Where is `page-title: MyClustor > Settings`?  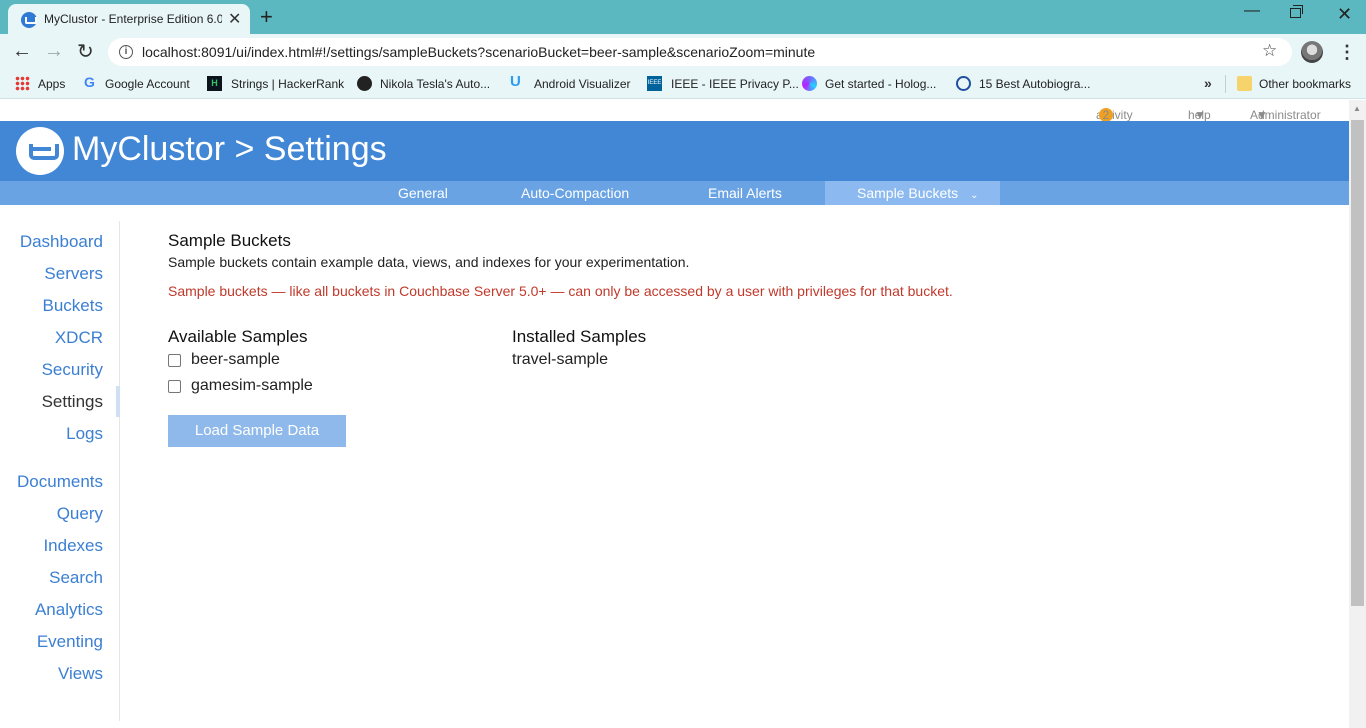
page-title: MyClustor > Settings is located at coordinates (229, 149).